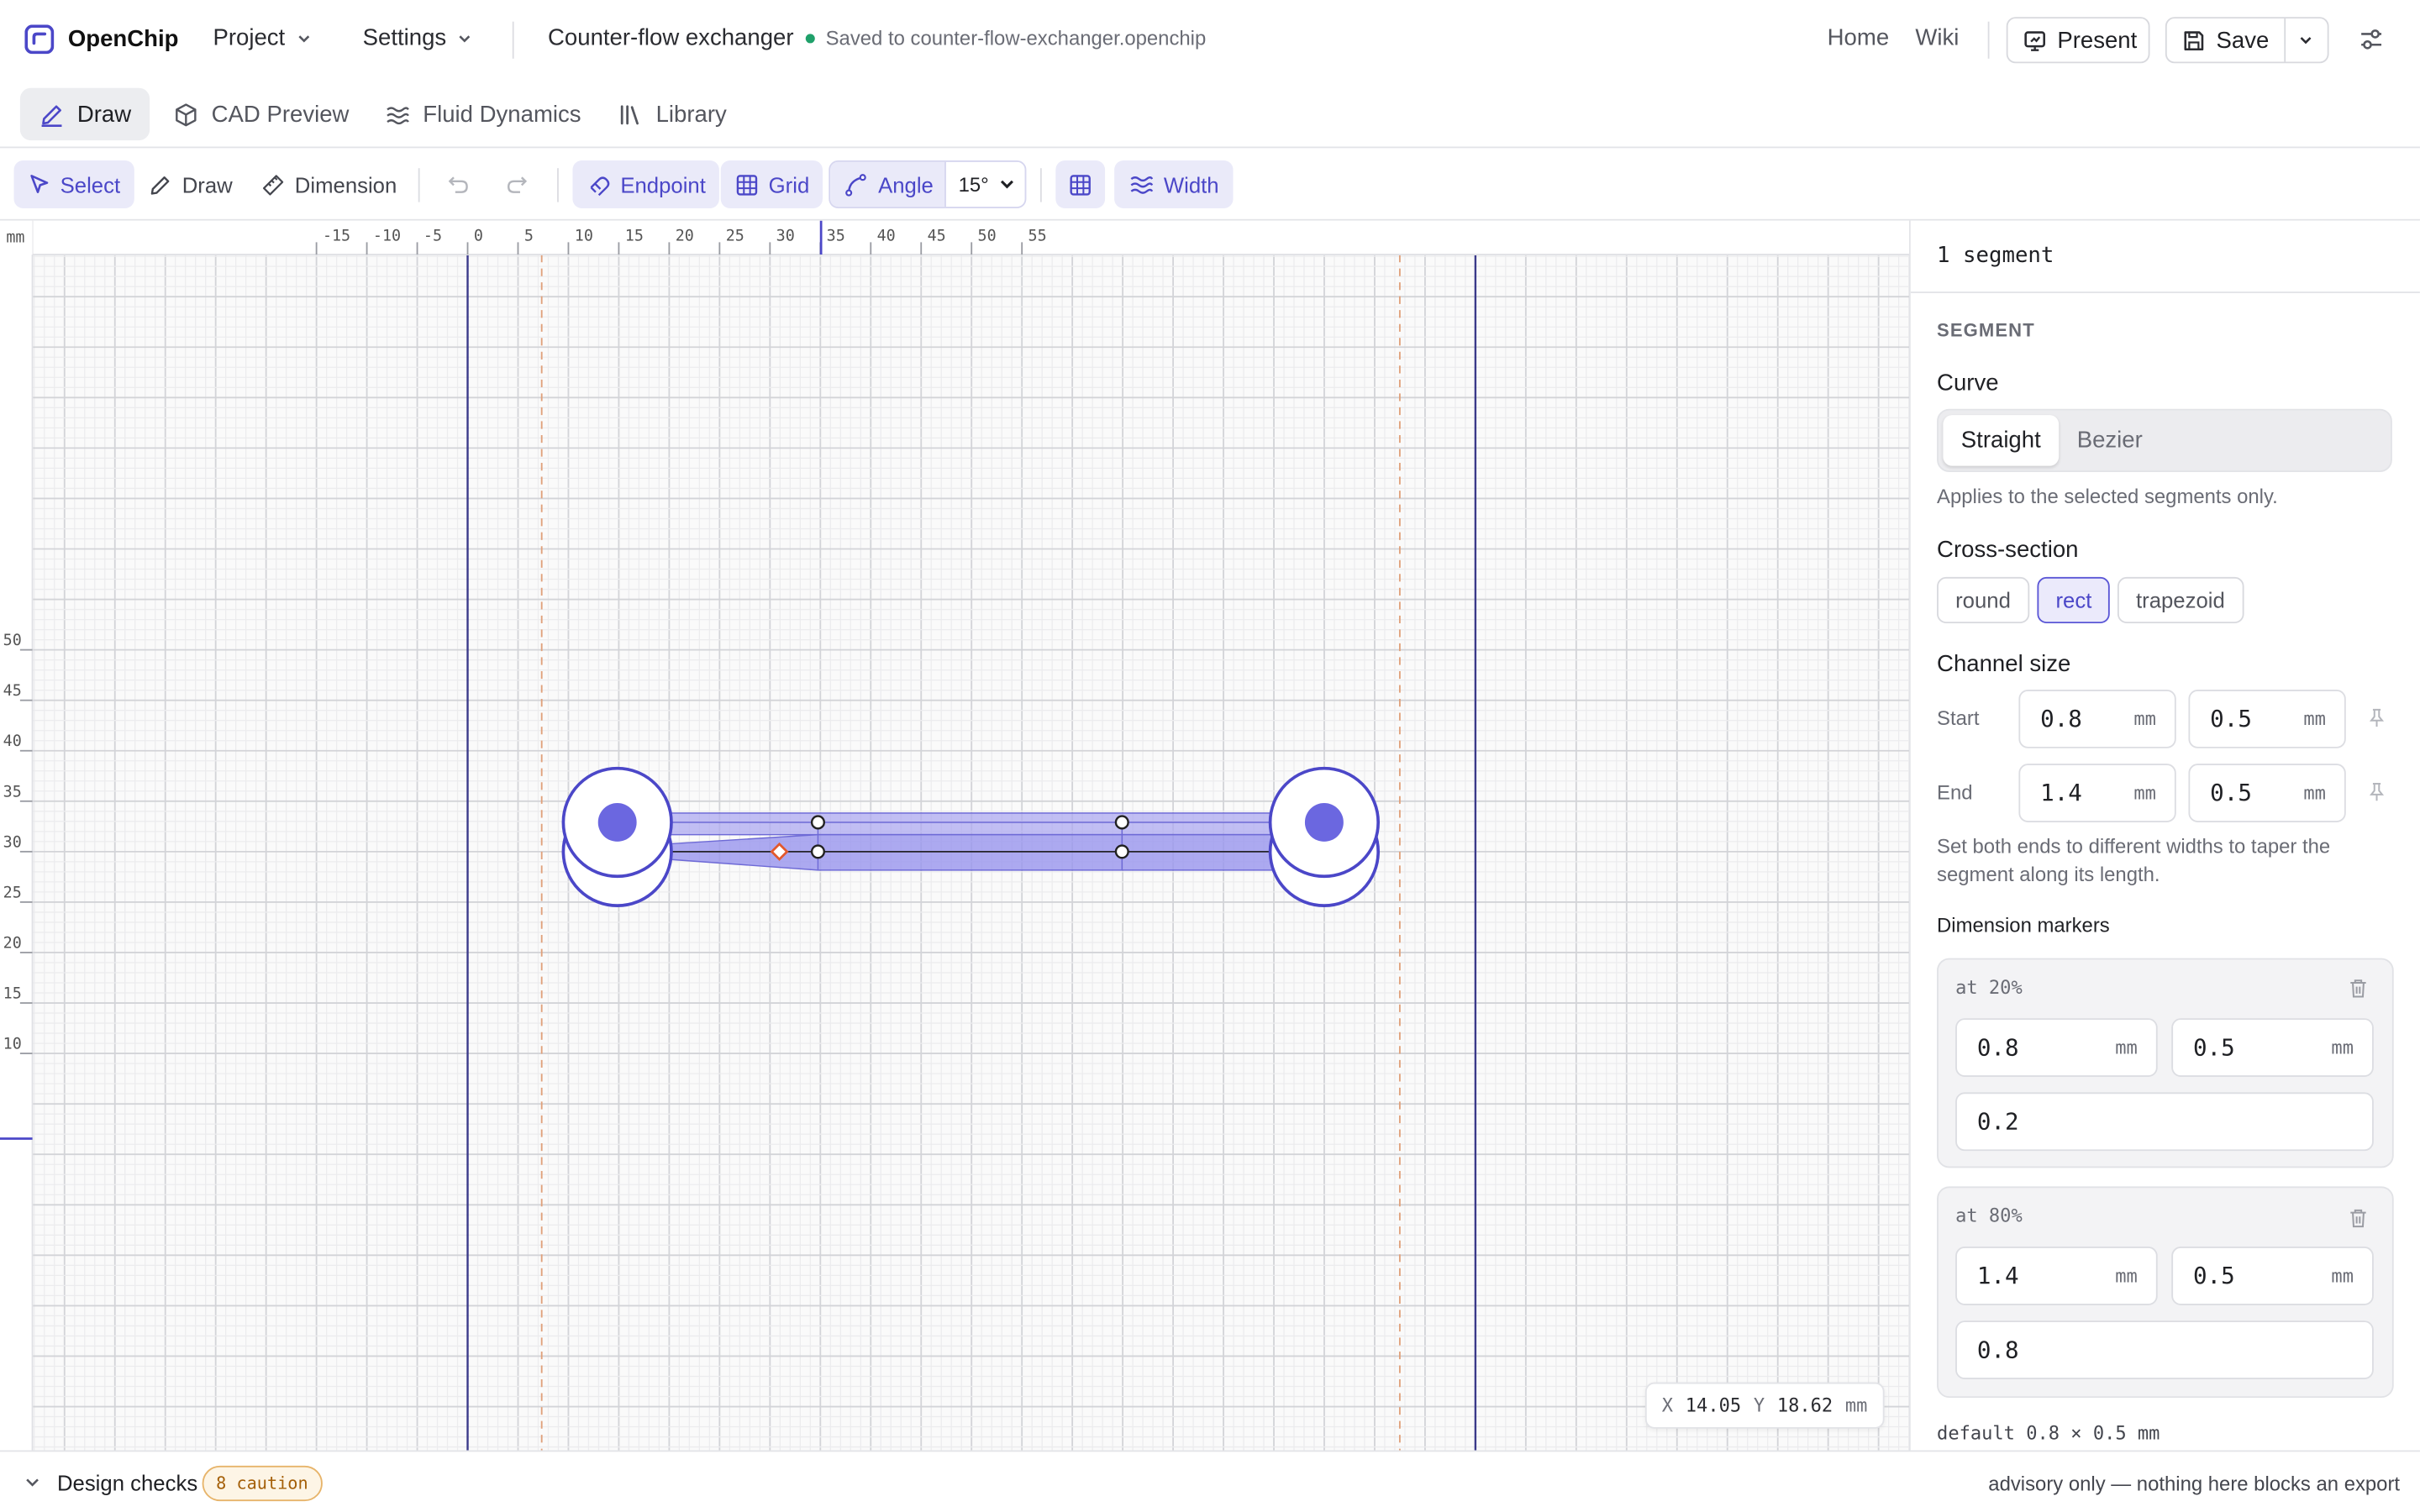 This screenshot has width=2420, height=1512. What do you see at coordinates (887, 184) in the screenshot?
I see `angle-snap-toggle: Angle` at bounding box center [887, 184].